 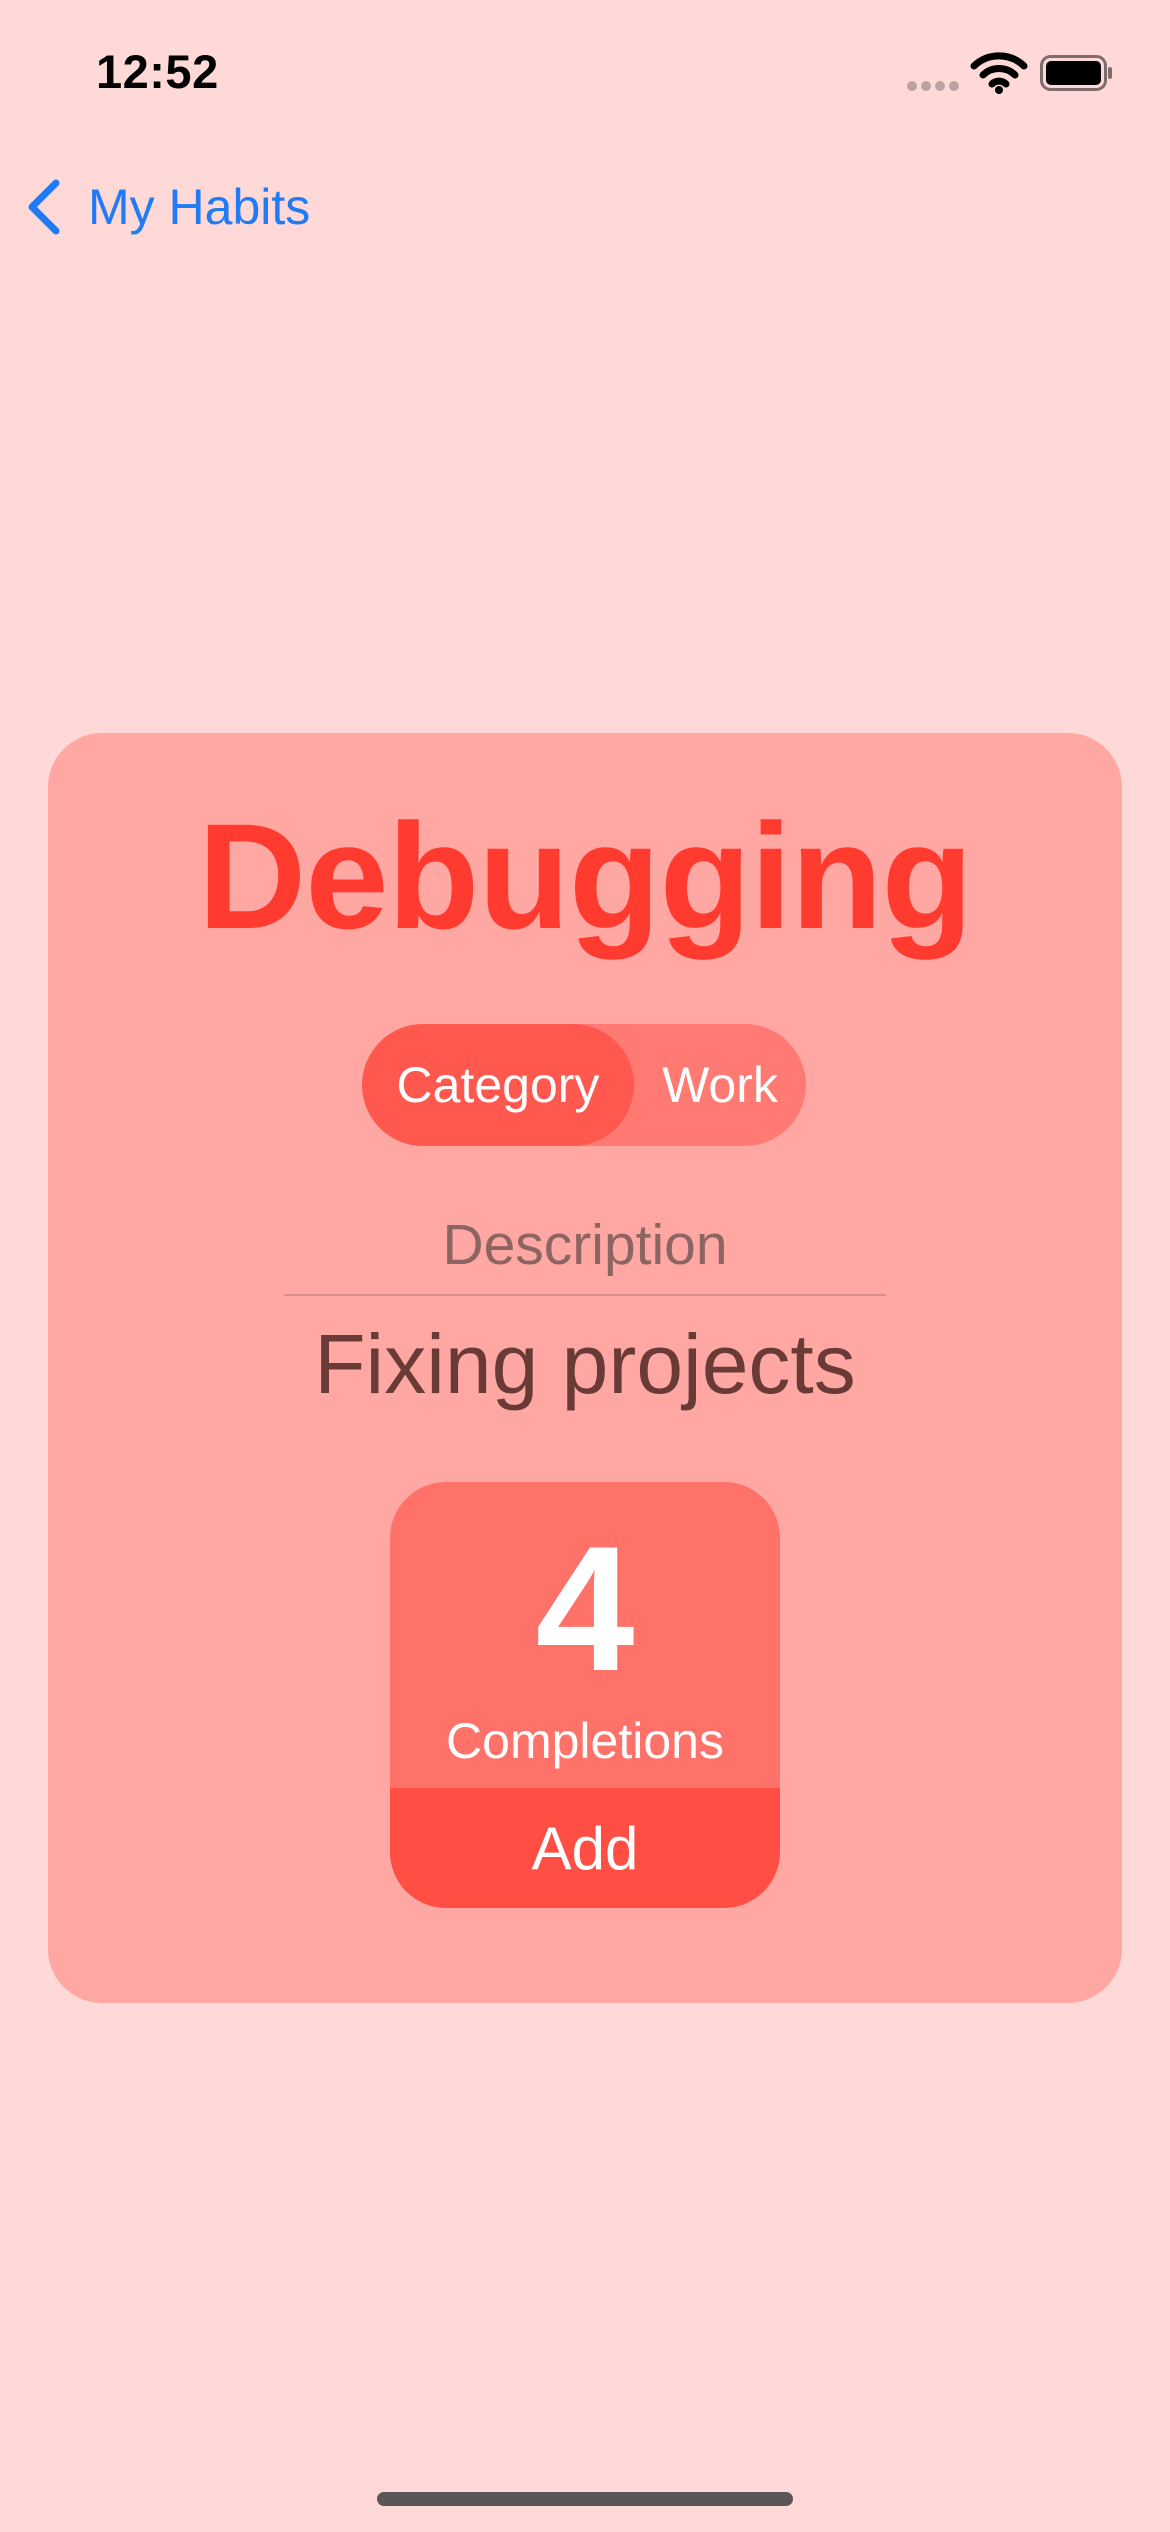 What do you see at coordinates (44, 207) in the screenshot?
I see `chevron-left-icon` at bounding box center [44, 207].